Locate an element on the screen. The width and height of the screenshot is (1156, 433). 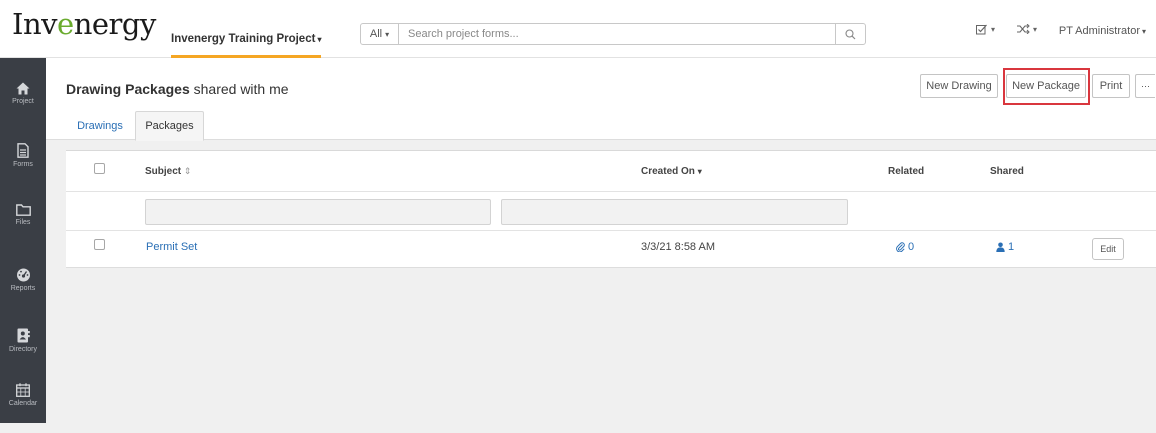
paperclip-icon is located at coordinates (900, 247).